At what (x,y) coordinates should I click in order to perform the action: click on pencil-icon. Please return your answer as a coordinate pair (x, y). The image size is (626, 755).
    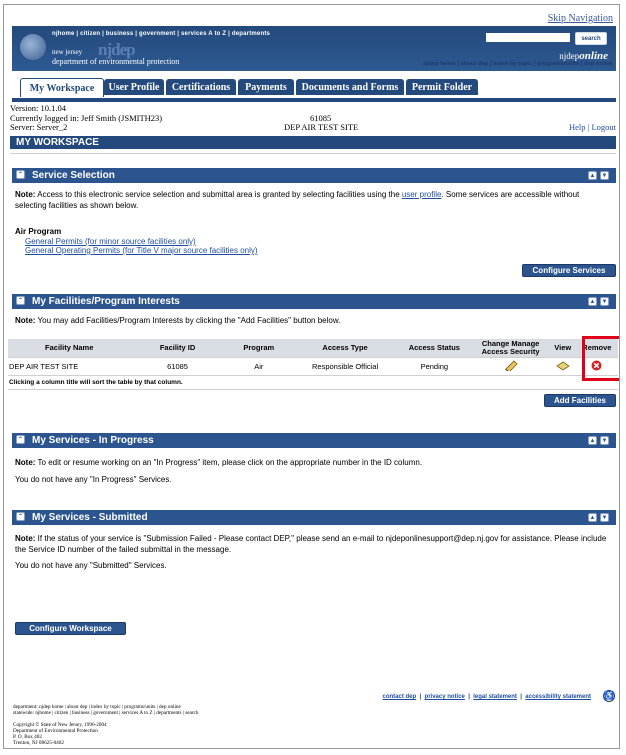
    Looking at the image, I should click on (511, 366).